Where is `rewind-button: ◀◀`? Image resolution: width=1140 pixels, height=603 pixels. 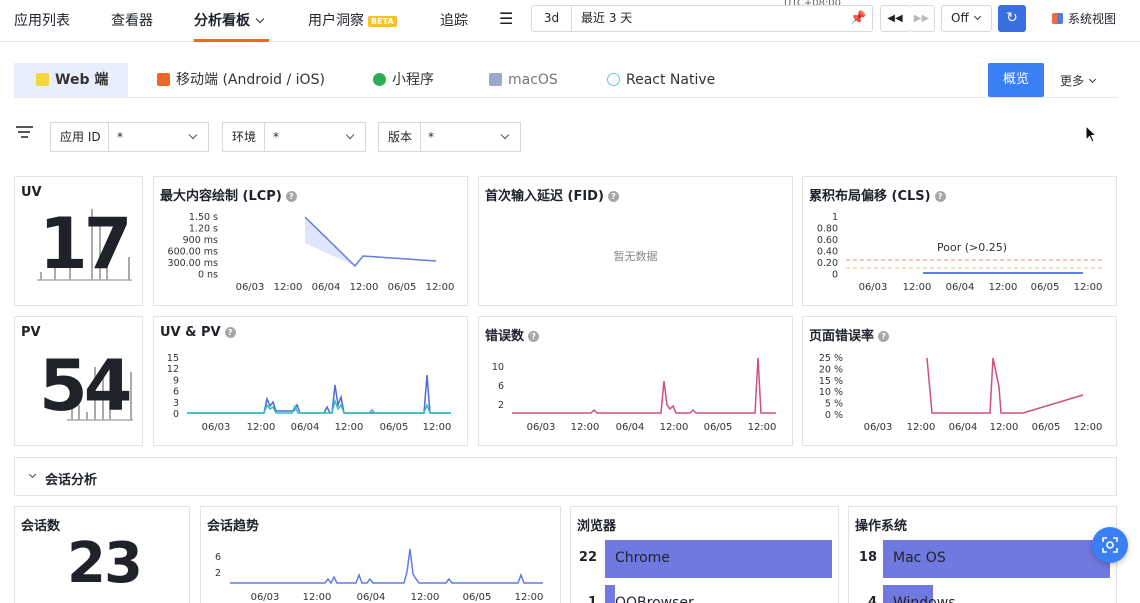
rewind-button: ◀◀ is located at coordinates (895, 18).